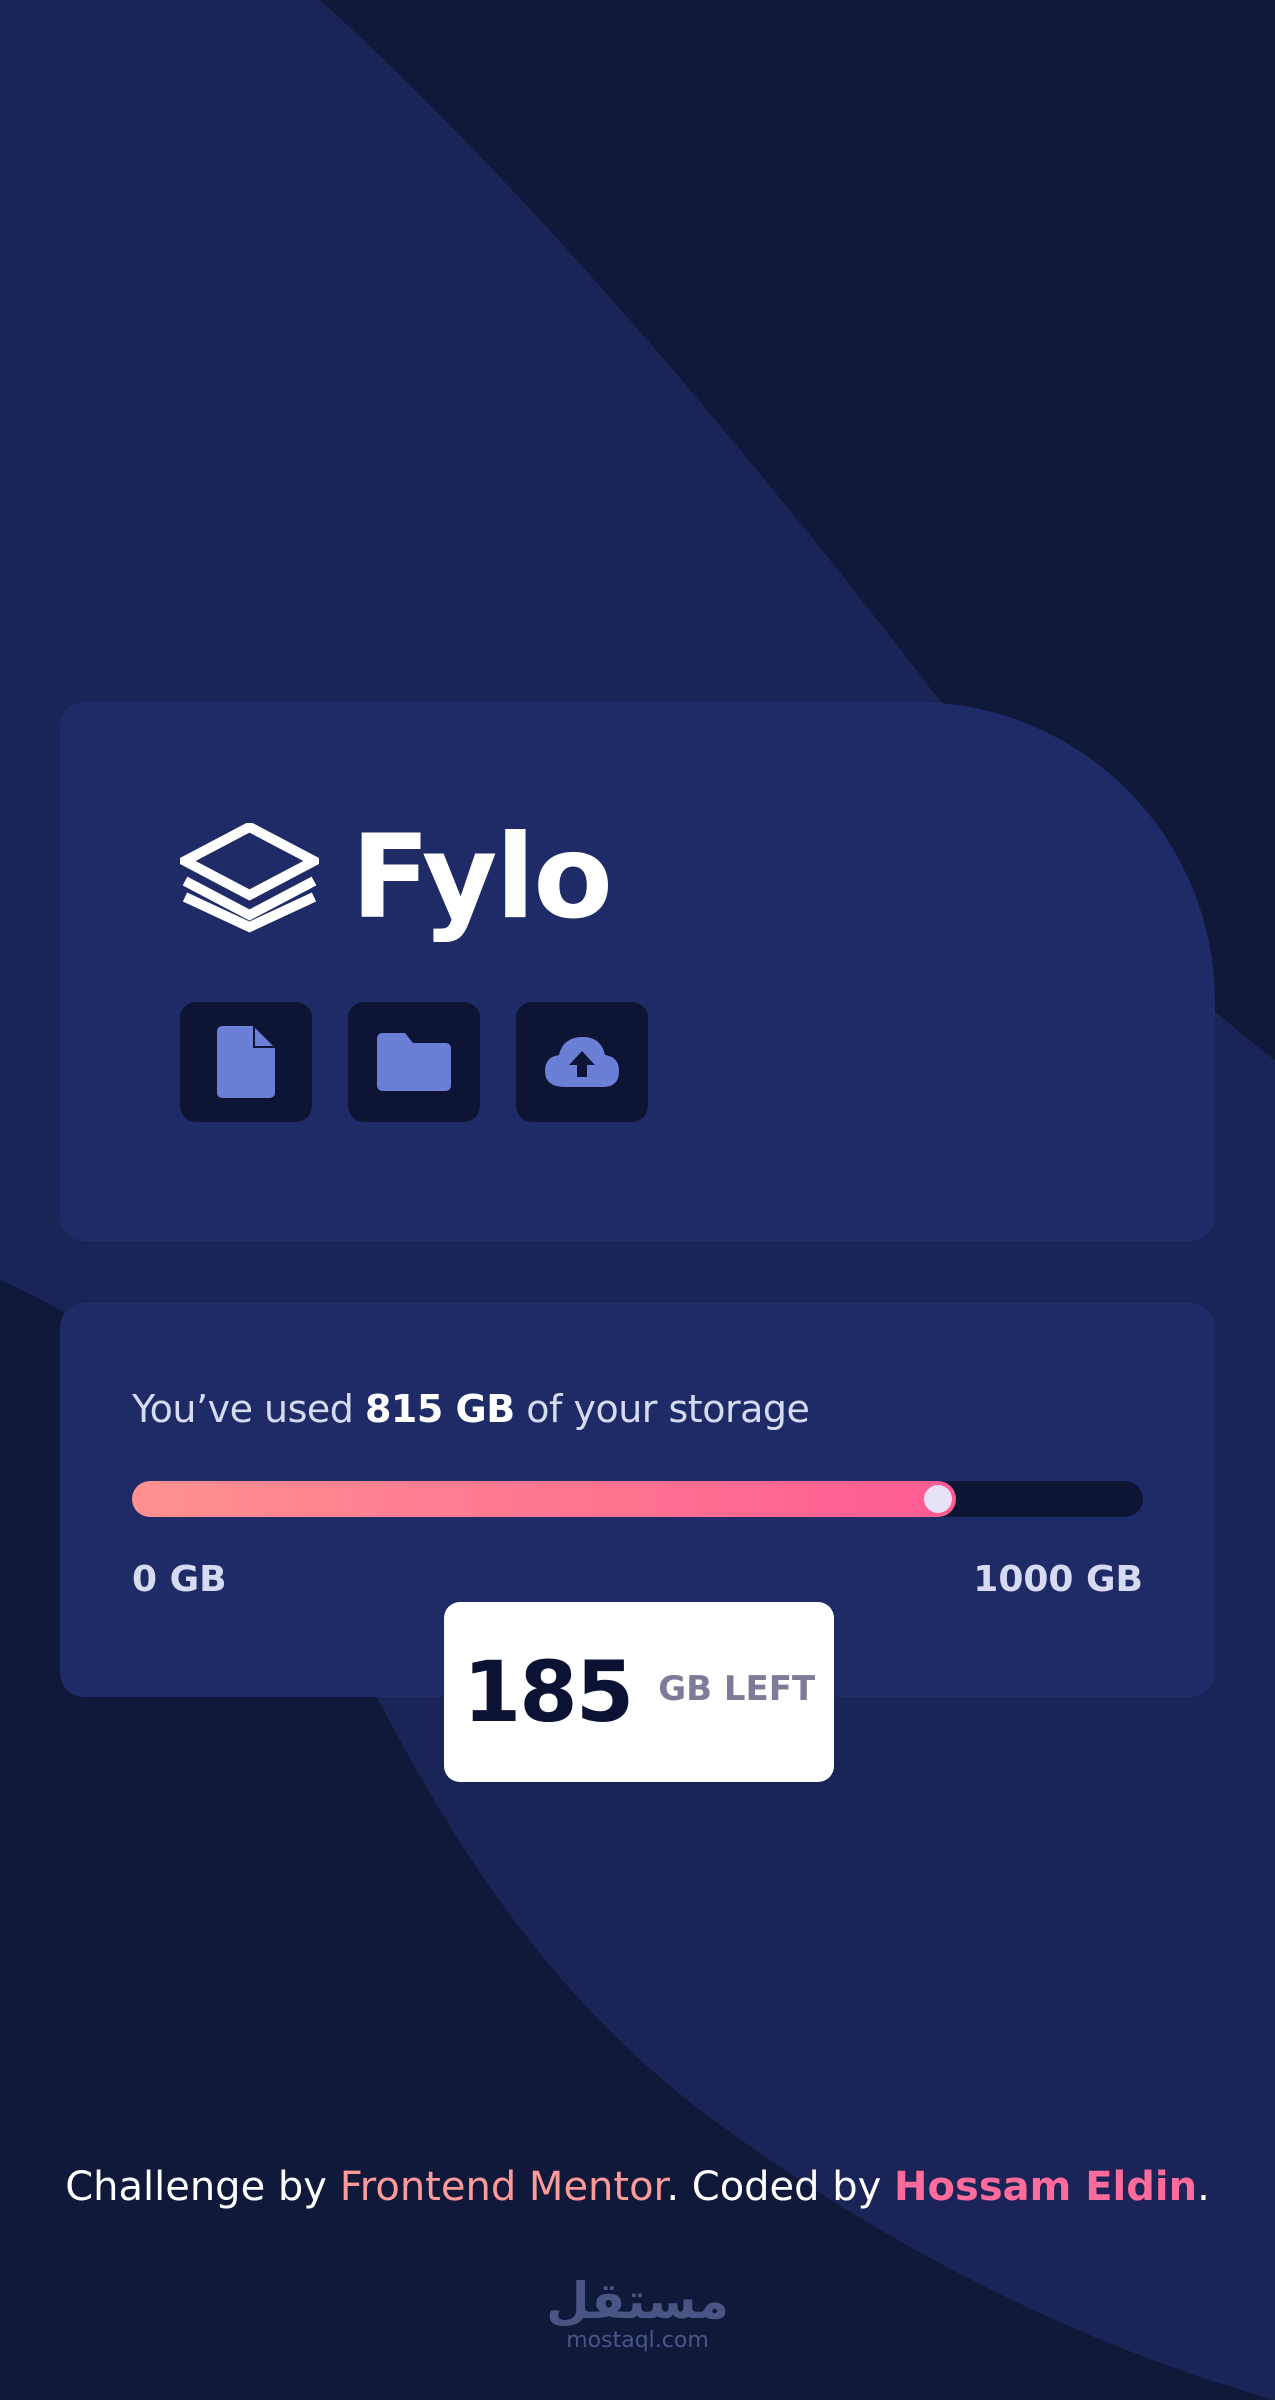 The width and height of the screenshot is (1275, 2400). I want to click on watermark-url: mostaql.com, so click(637, 2340).